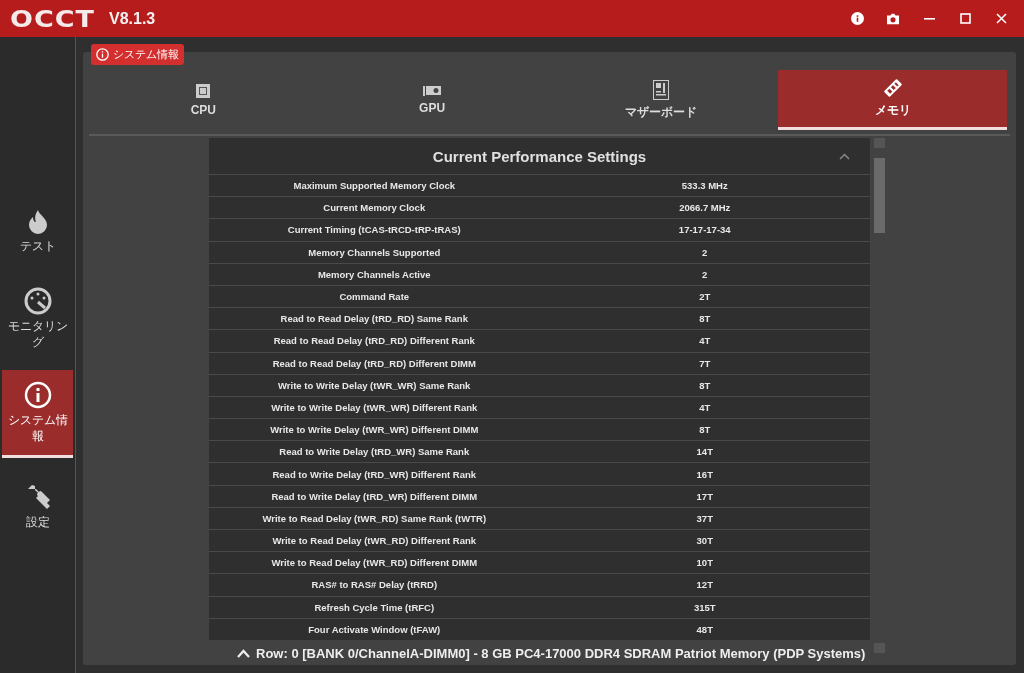  What do you see at coordinates (37, 414) in the screenshot?
I see `sidebar-item: システム情報` at bounding box center [37, 414].